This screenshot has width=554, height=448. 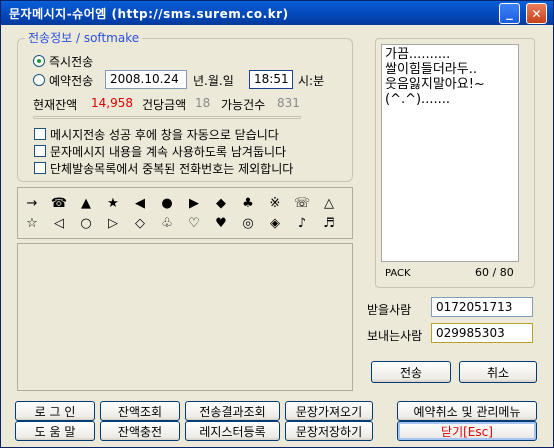 I want to click on registry-button: 레지스터등록, so click(x=232, y=431).